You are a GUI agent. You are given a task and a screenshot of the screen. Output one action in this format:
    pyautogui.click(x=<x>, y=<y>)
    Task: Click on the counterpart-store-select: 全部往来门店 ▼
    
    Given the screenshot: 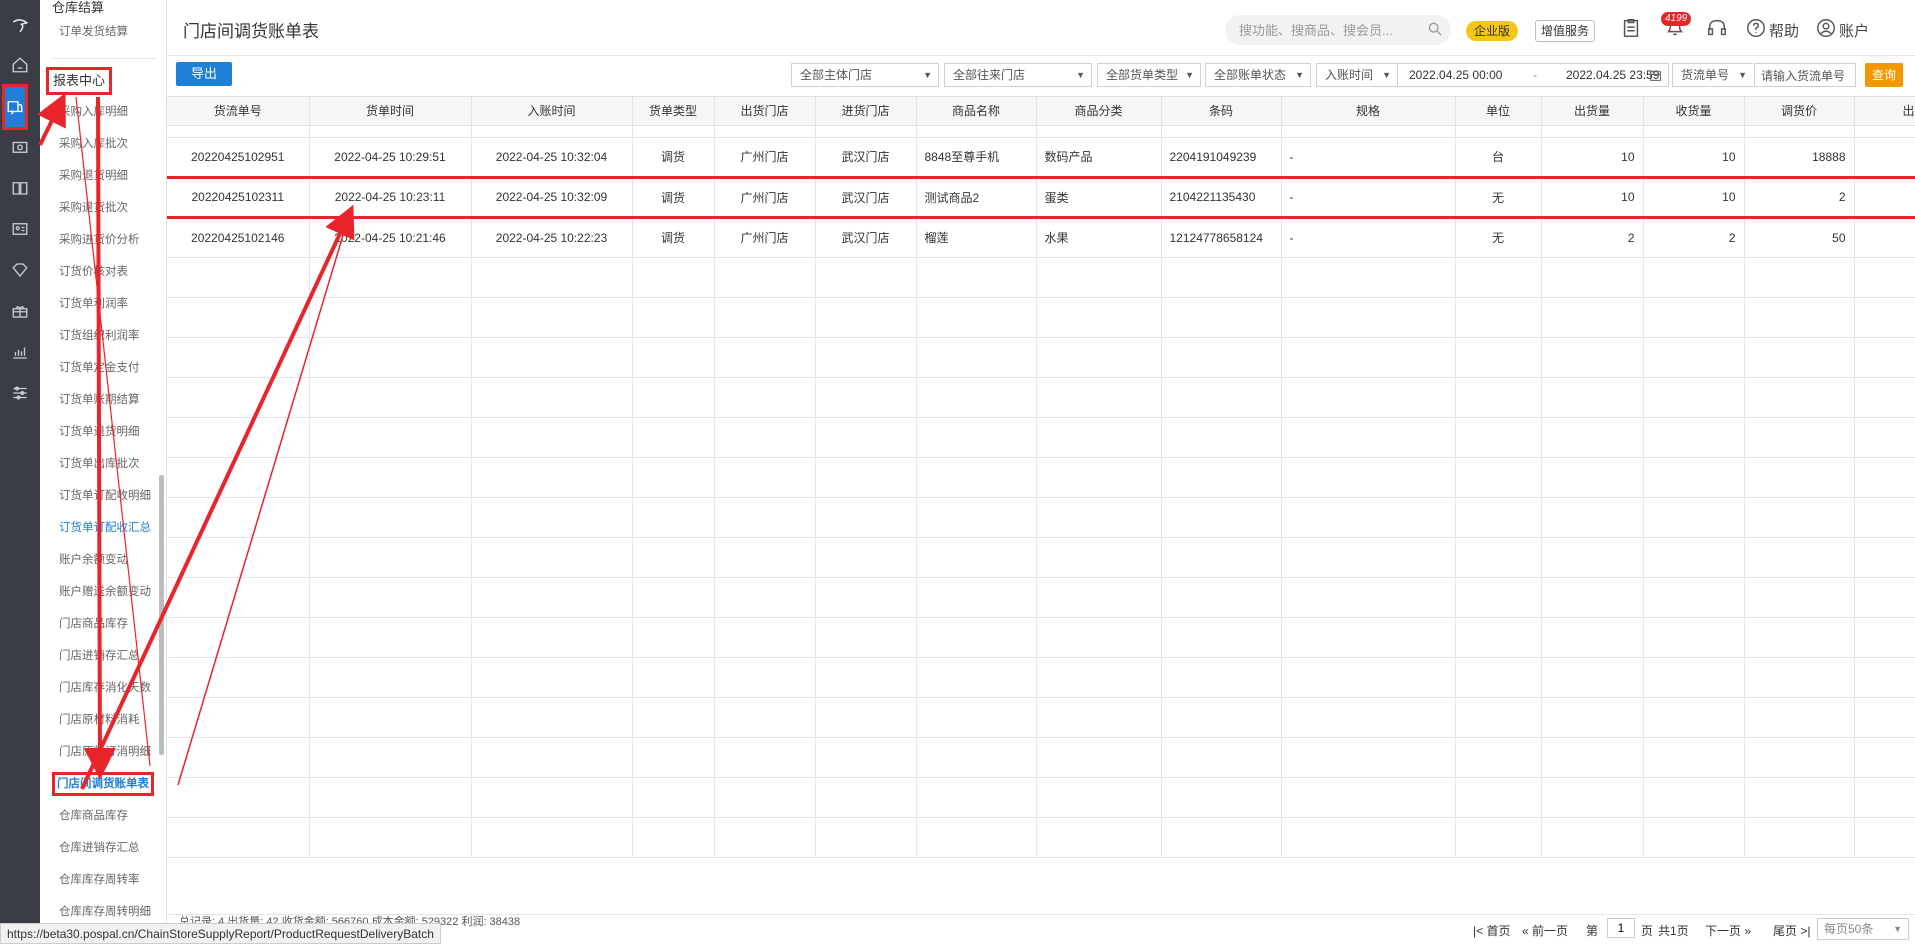 What is the action you would take?
    pyautogui.click(x=1018, y=75)
    